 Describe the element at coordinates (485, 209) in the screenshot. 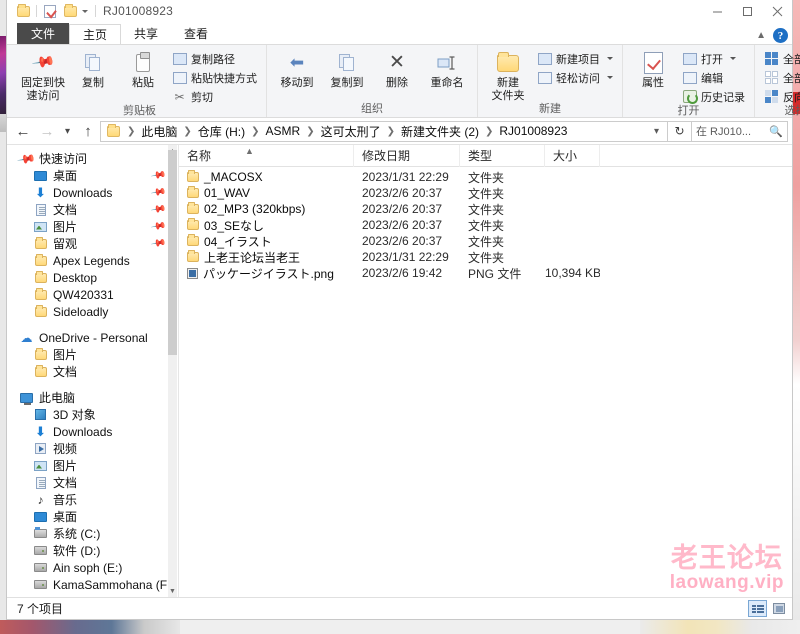

I see `table-row: 02_MP3 (320kbps) 2023/2/6 20:37 文件夹` at that location.